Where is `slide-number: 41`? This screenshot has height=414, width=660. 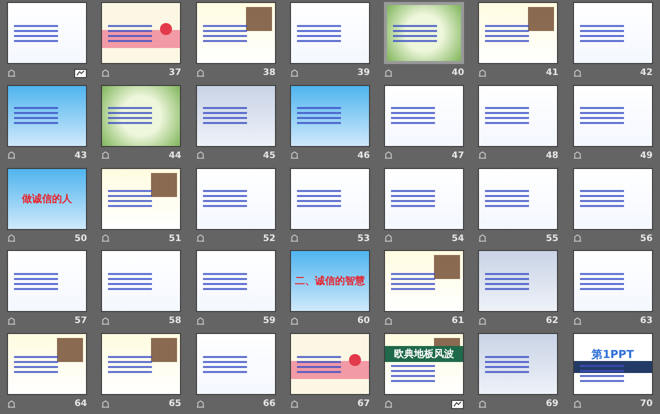 slide-number: 41 is located at coordinates (552, 73).